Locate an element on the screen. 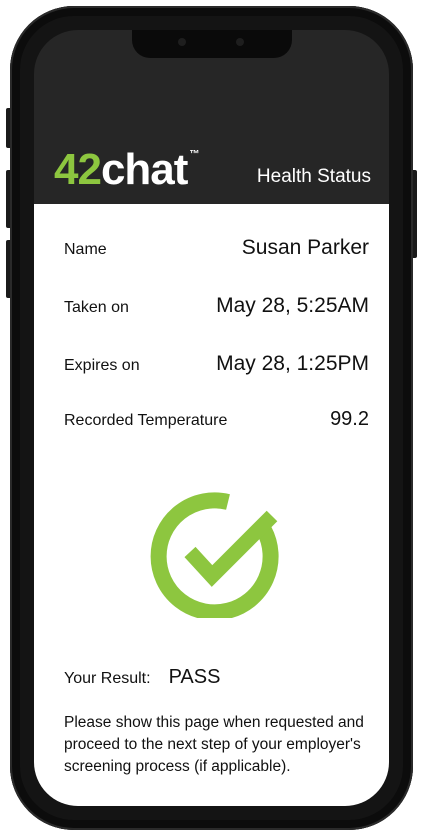  field-value: Susan Parker is located at coordinates (305, 247).